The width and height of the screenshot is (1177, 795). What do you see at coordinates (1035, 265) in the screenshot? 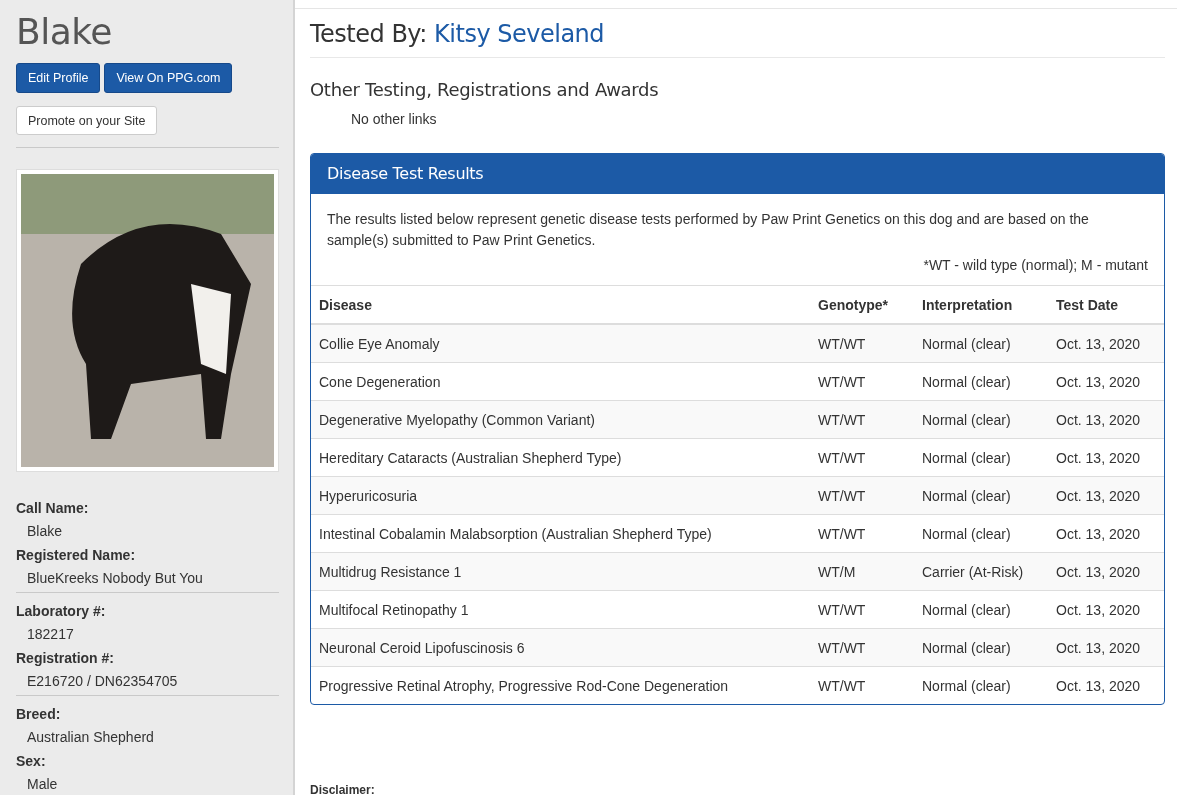
I see `legend-text: *WT - wild type (normal); M - mutant` at bounding box center [1035, 265].